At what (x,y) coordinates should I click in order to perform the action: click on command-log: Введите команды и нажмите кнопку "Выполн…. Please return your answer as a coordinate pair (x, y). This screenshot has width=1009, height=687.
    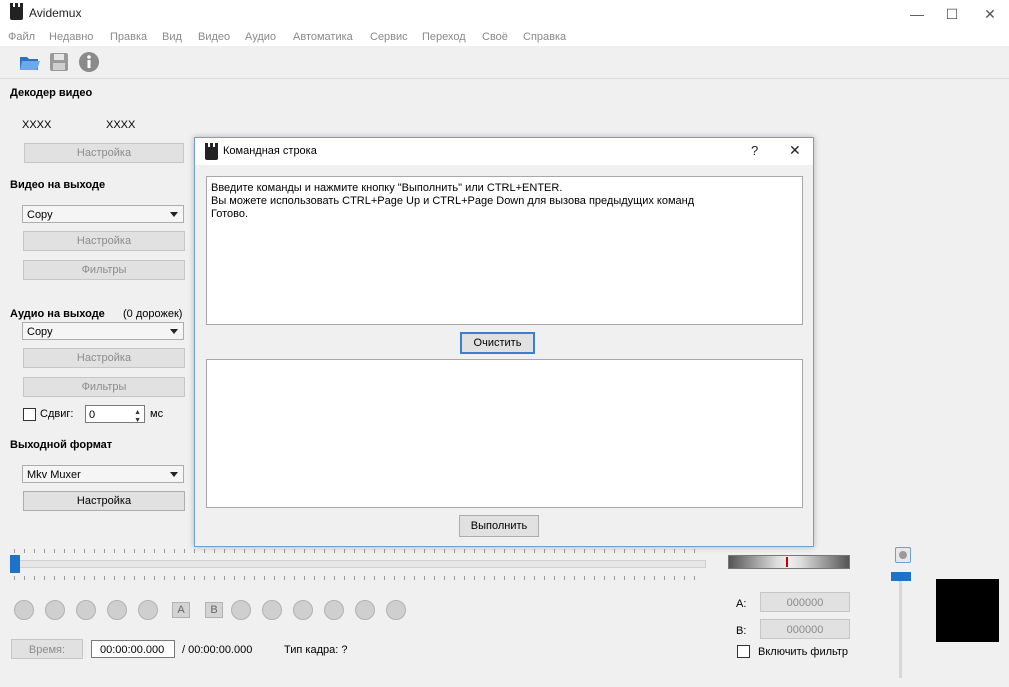
    Looking at the image, I should click on (504, 250).